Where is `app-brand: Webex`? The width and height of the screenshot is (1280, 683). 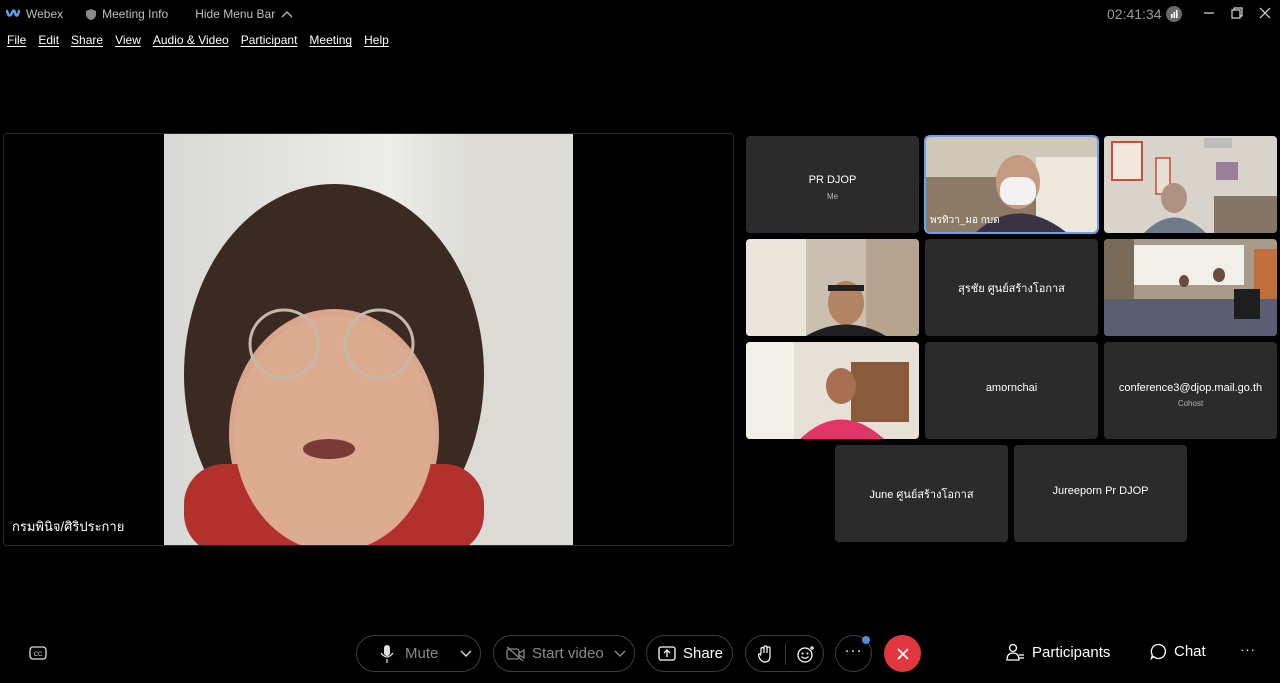 app-brand: Webex is located at coordinates (31, 14).